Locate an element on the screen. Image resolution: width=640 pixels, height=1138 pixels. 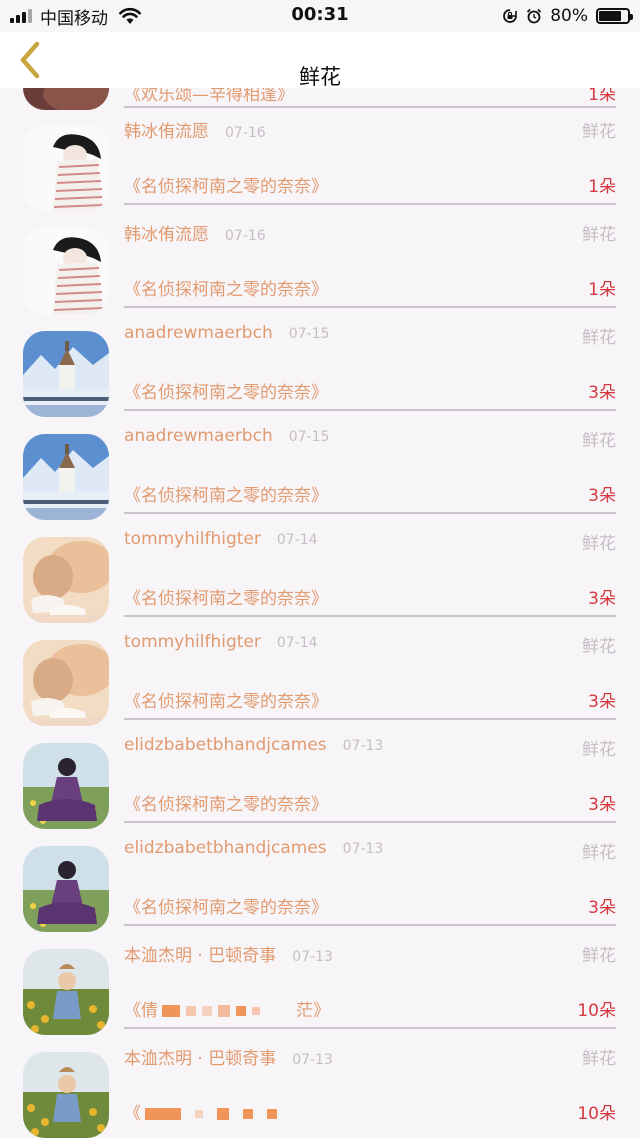
navigation-bar: 鲜花 is located at coordinates (320, 60).